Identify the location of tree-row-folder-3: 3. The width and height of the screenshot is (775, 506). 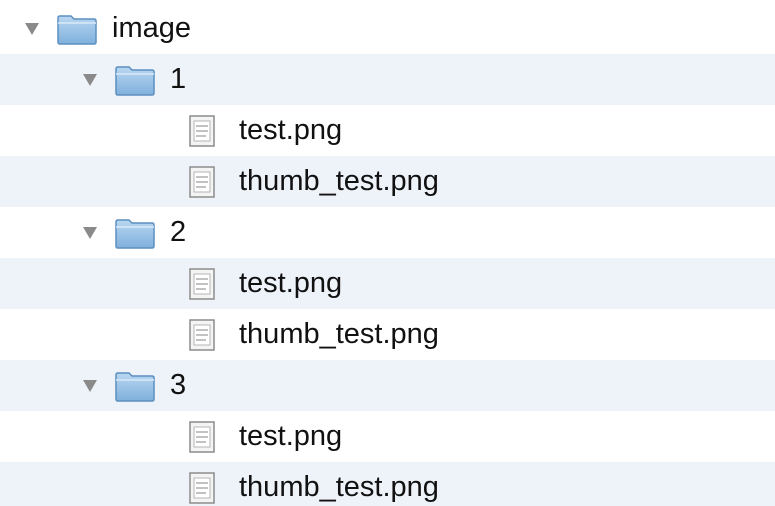
(387, 385).